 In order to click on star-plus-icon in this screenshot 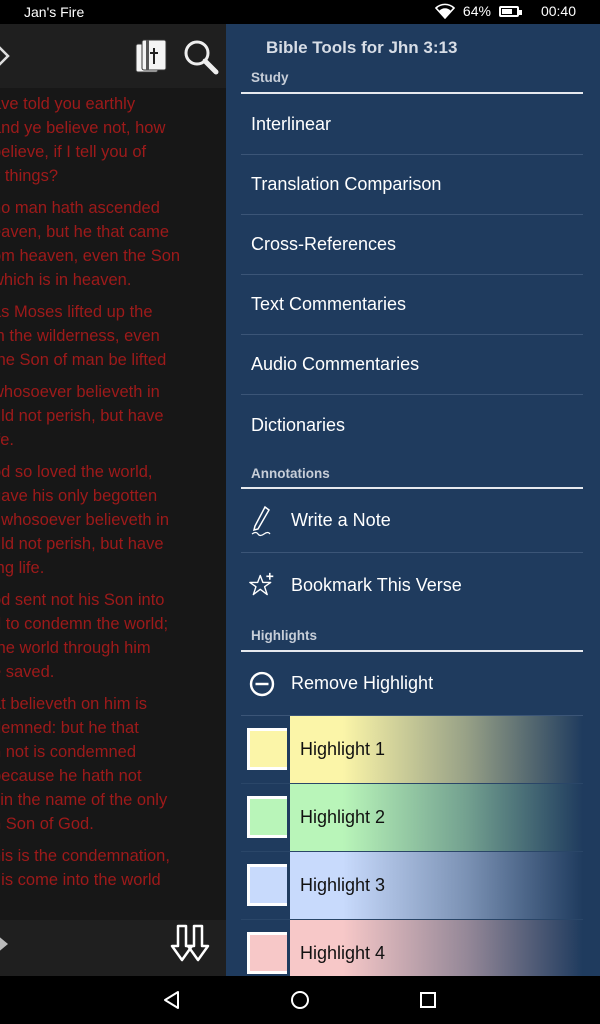, I will do `click(262, 585)`.